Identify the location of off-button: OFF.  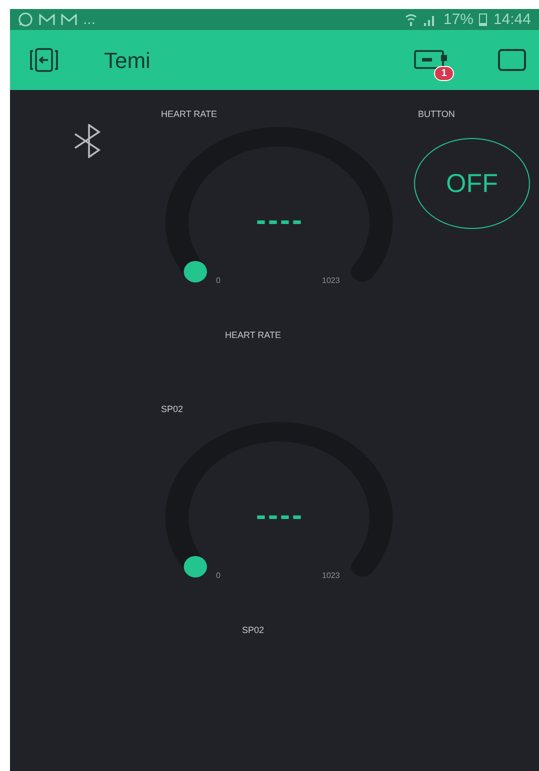
(472, 183).